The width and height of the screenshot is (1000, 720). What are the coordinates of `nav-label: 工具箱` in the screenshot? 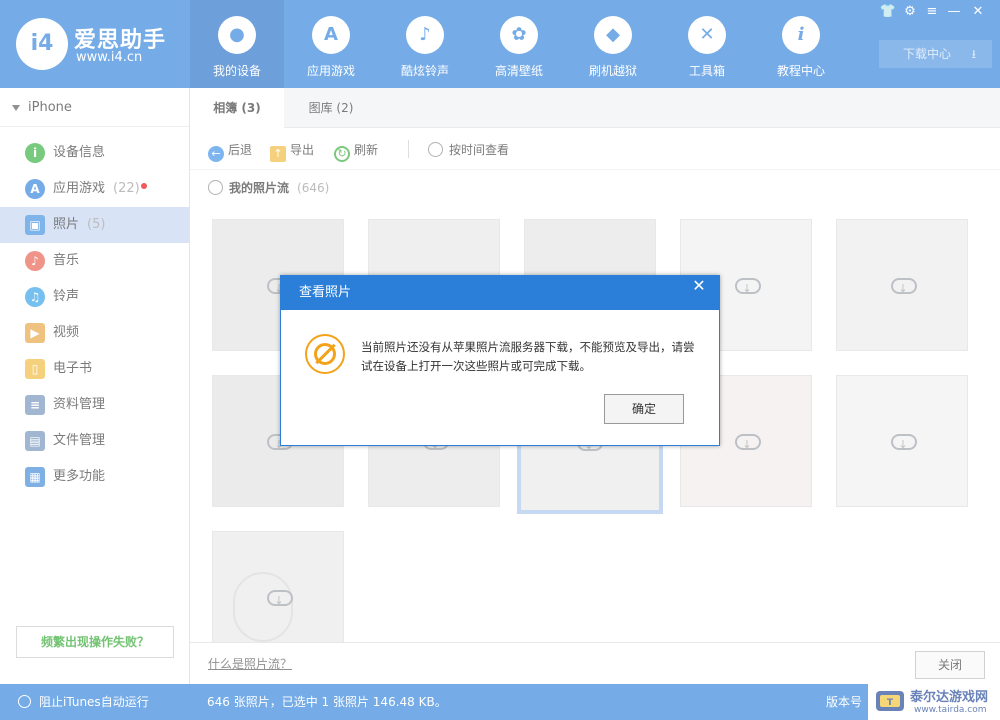 It's located at (706, 71).